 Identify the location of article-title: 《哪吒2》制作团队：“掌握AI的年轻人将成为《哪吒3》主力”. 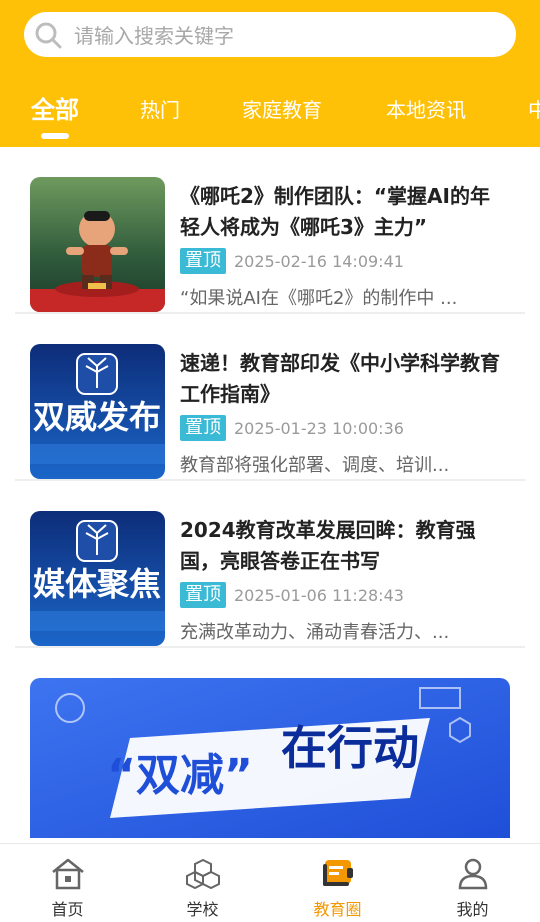
(340, 212).